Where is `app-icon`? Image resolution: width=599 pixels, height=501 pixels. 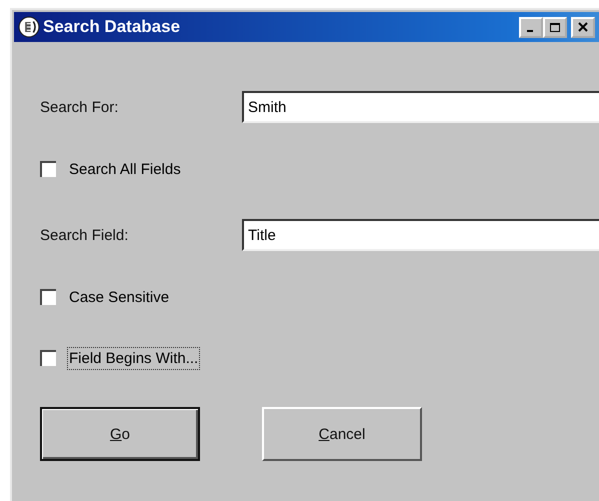 app-icon is located at coordinates (29, 27).